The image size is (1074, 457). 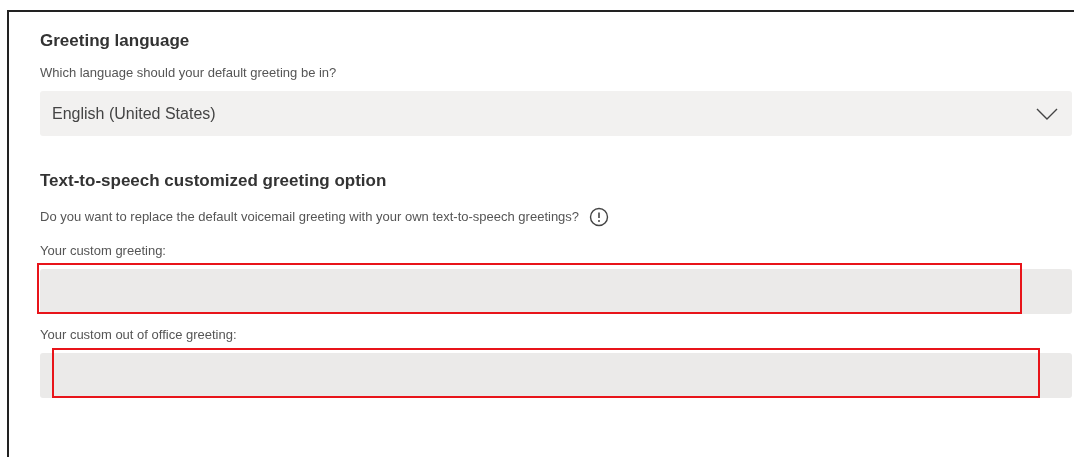 I want to click on info-icon, so click(x=599, y=217).